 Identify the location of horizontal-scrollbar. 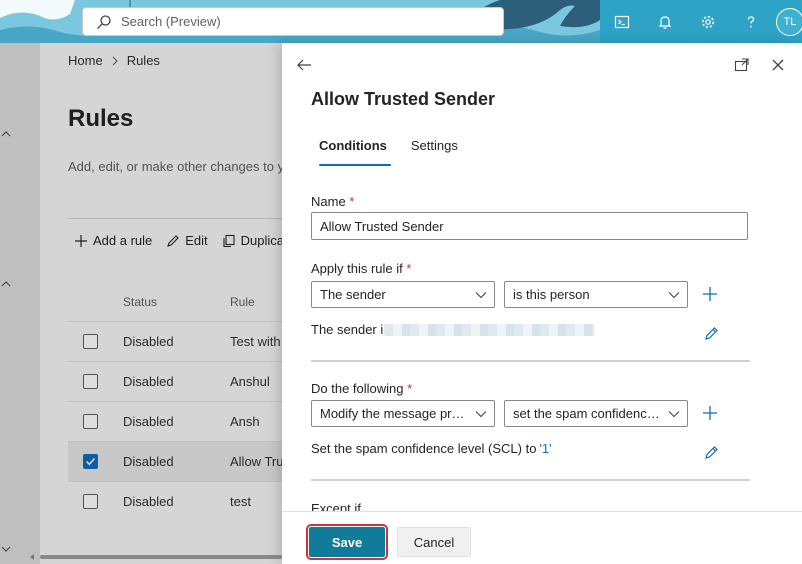
(155, 557).